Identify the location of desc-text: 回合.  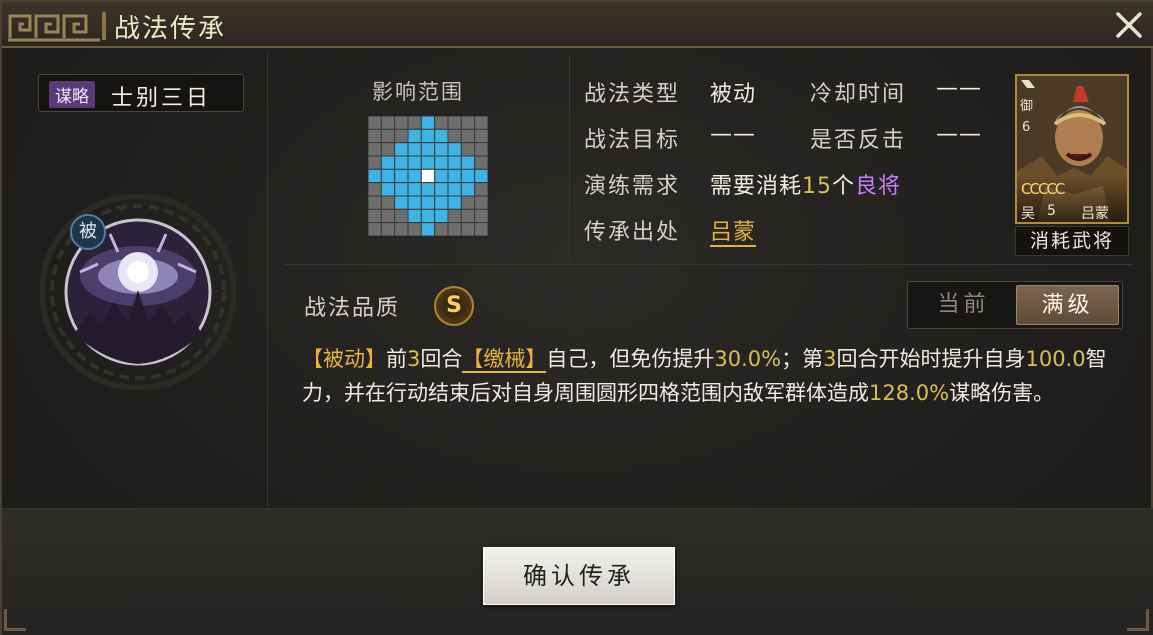
(441, 359).